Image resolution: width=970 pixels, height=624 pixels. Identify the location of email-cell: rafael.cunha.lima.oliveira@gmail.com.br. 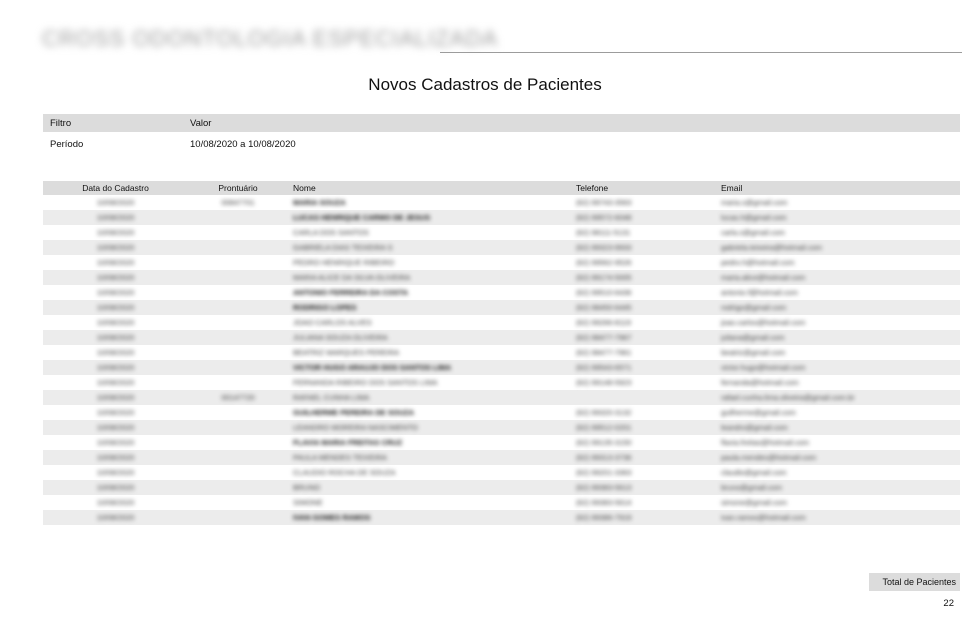
(788, 397).